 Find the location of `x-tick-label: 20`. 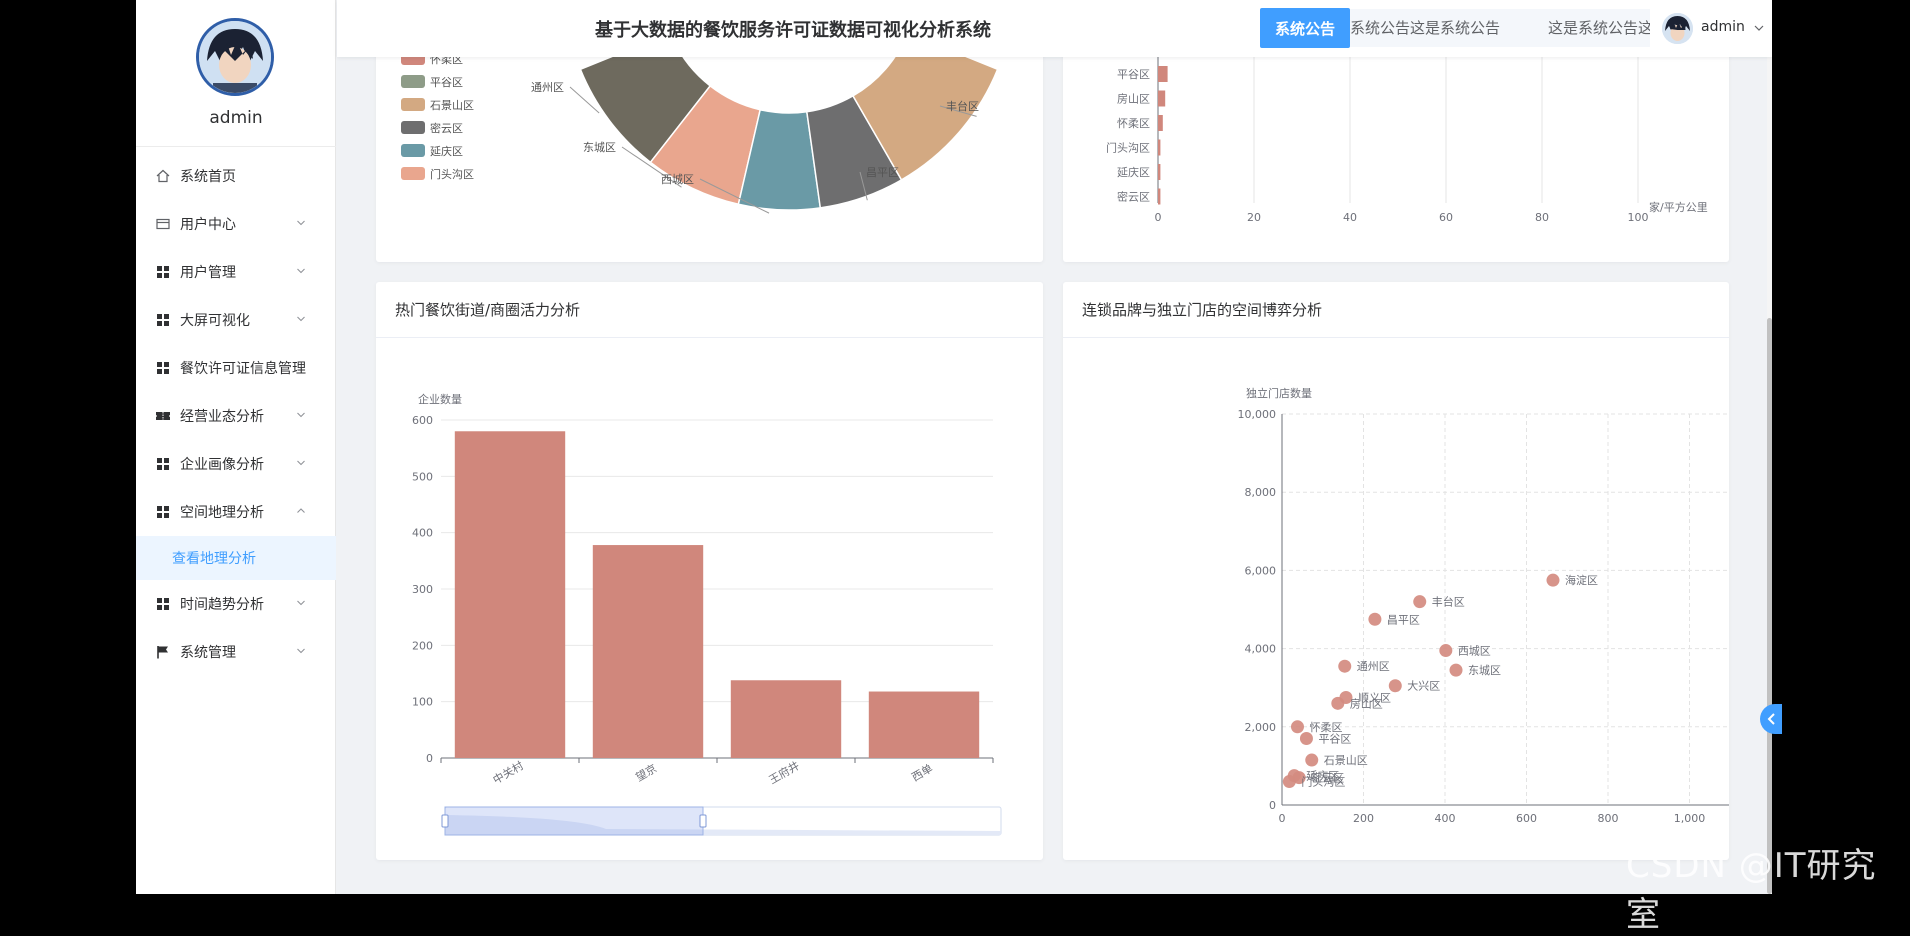

x-tick-label: 20 is located at coordinates (1254, 217).